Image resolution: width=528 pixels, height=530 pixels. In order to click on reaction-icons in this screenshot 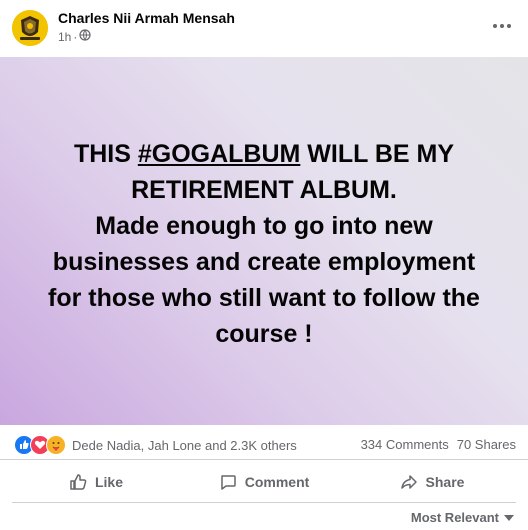, I will do `click(40, 445)`.